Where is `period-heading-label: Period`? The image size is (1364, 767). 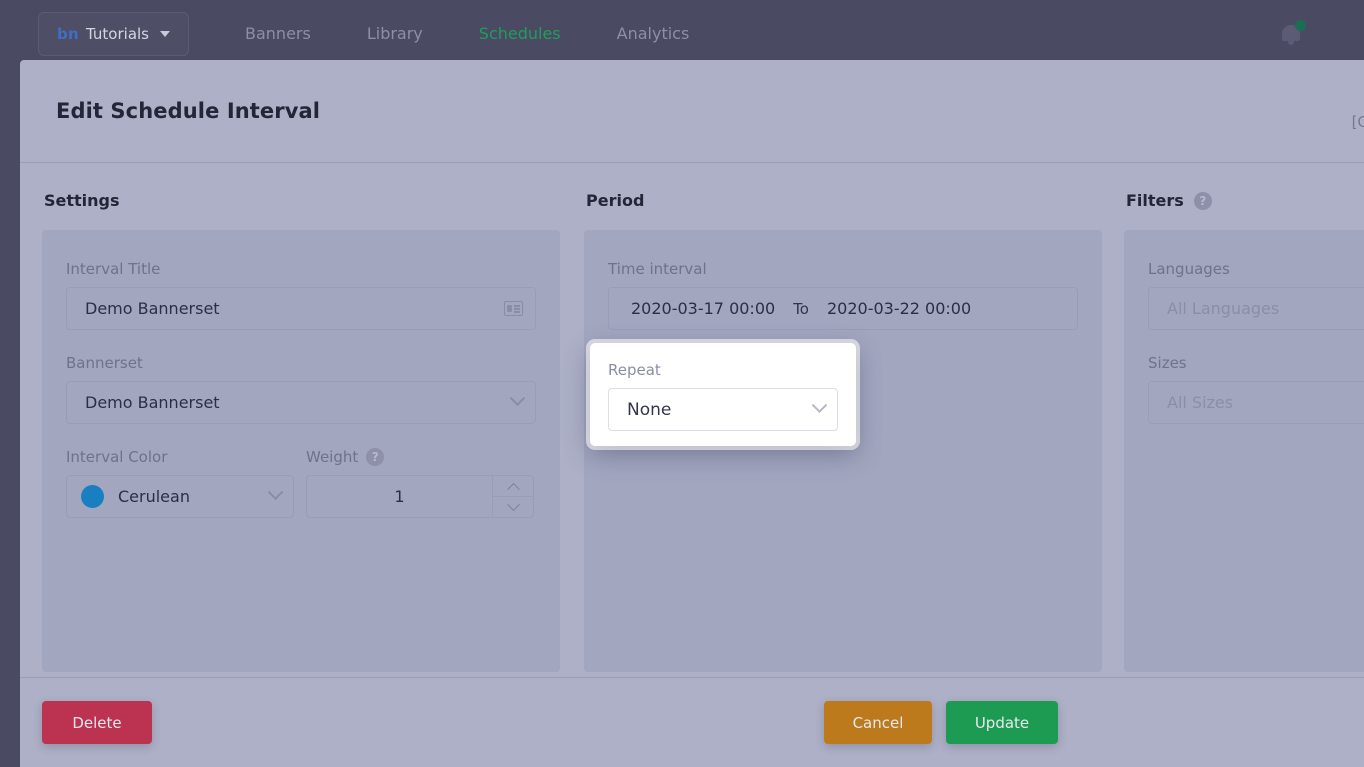
period-heading-label: Period is located at coordinates (615, 200).